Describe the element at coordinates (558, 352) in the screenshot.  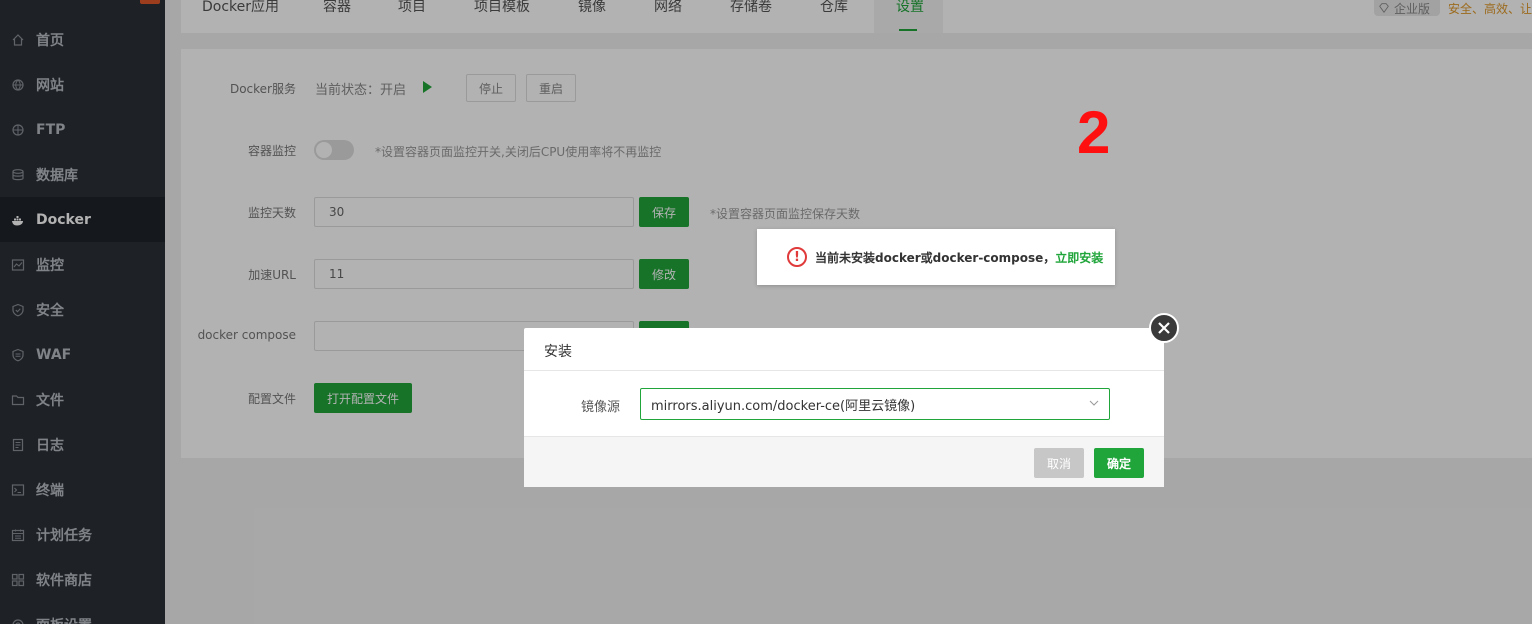
I see `dialog-title: 安装` at that location.